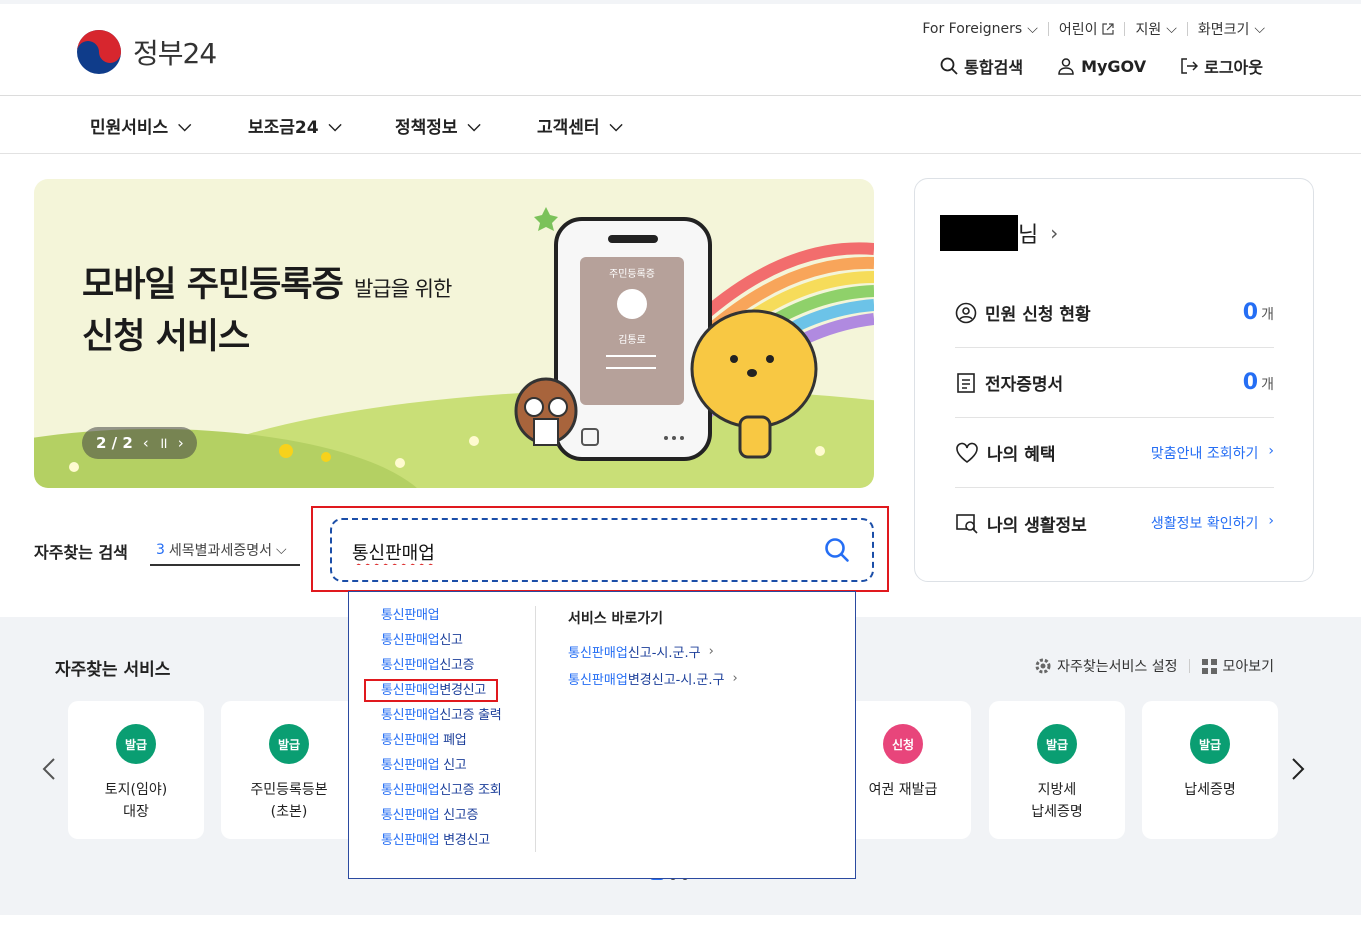 The height and width of the screenshot is (925, 1361). Describe the element at coordinates (458, 618) in the screenshot. I see `suggestion-item: 통신판매업` at that location.